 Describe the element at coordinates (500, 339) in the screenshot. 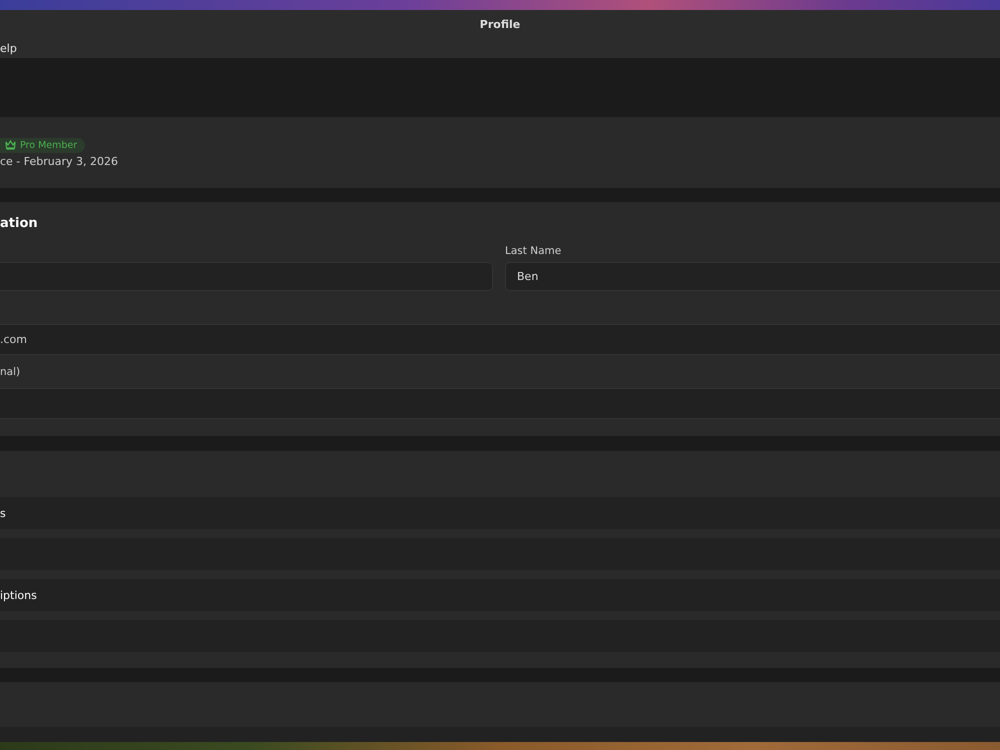

I see `email-field: .com` at that location.